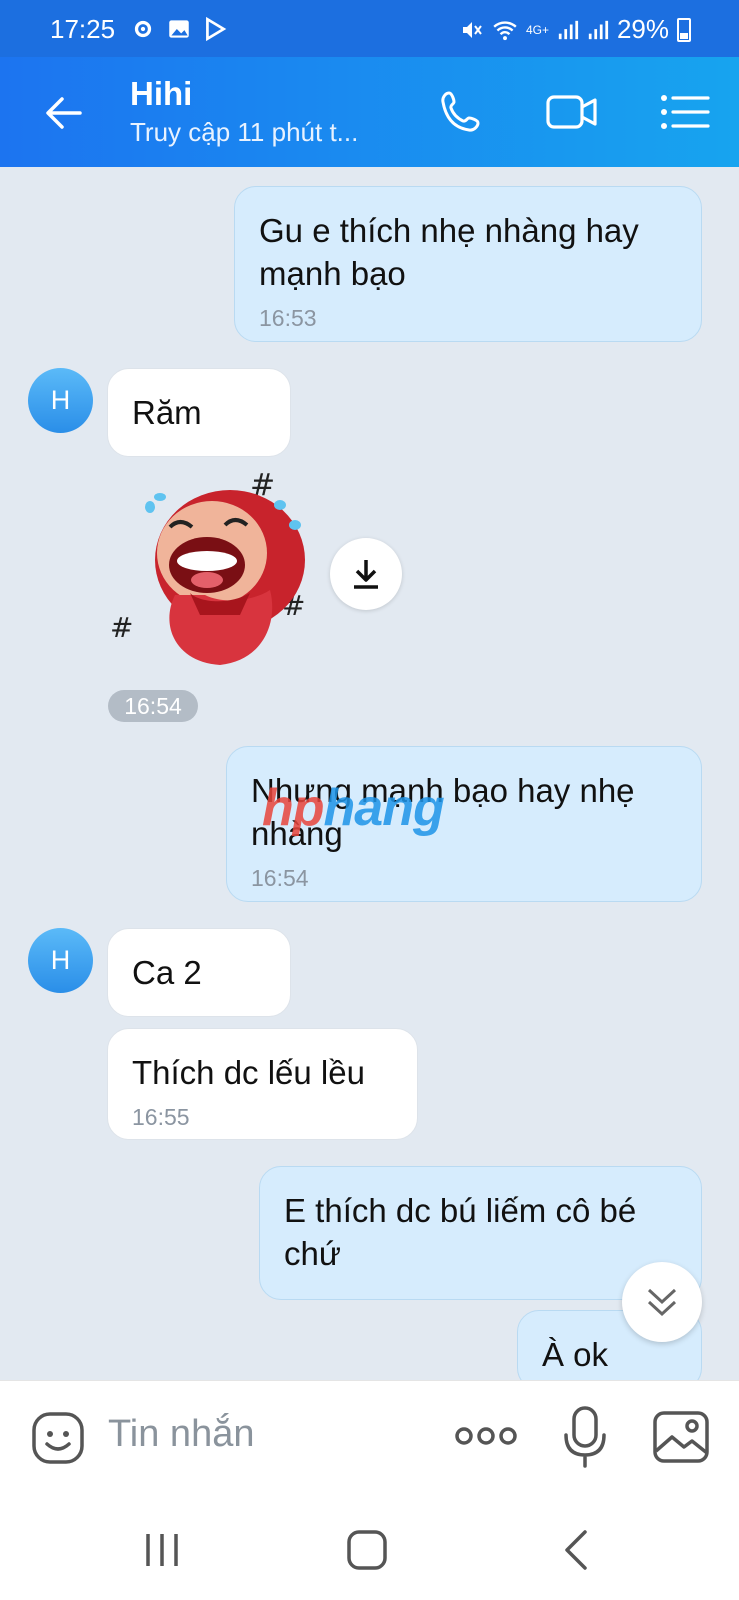 This screenshot has width=739, height=1600. I want to click on download-button, so click(366, 574).